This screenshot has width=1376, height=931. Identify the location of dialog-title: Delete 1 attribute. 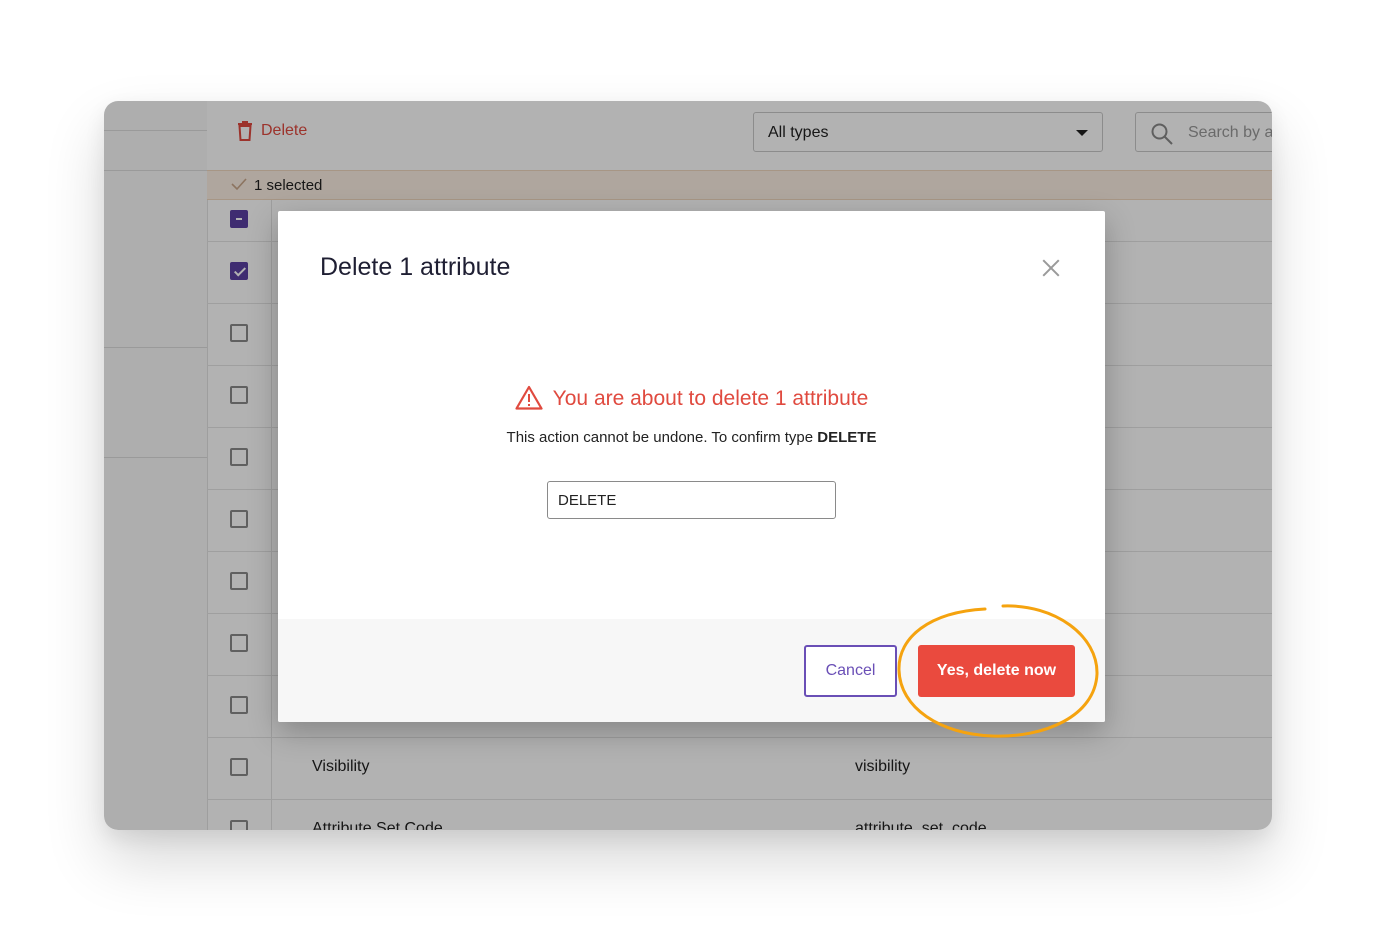
(415, 267).